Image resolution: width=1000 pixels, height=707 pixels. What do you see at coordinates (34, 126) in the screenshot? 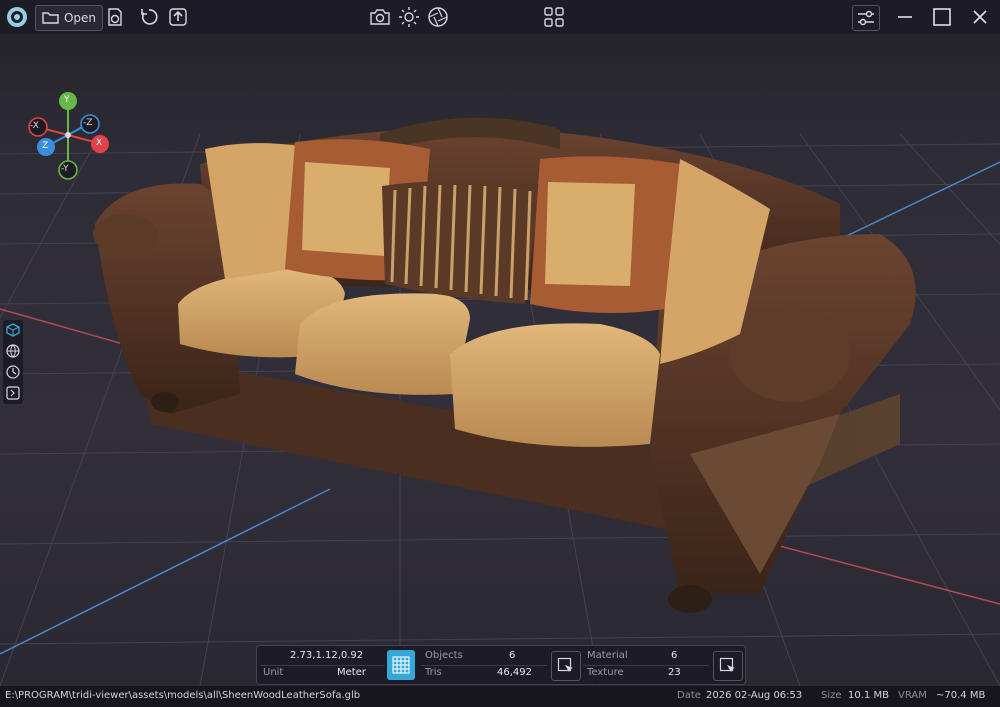
I see `gizmo-neg-x-label: -X` at bounding box center [34, 126].